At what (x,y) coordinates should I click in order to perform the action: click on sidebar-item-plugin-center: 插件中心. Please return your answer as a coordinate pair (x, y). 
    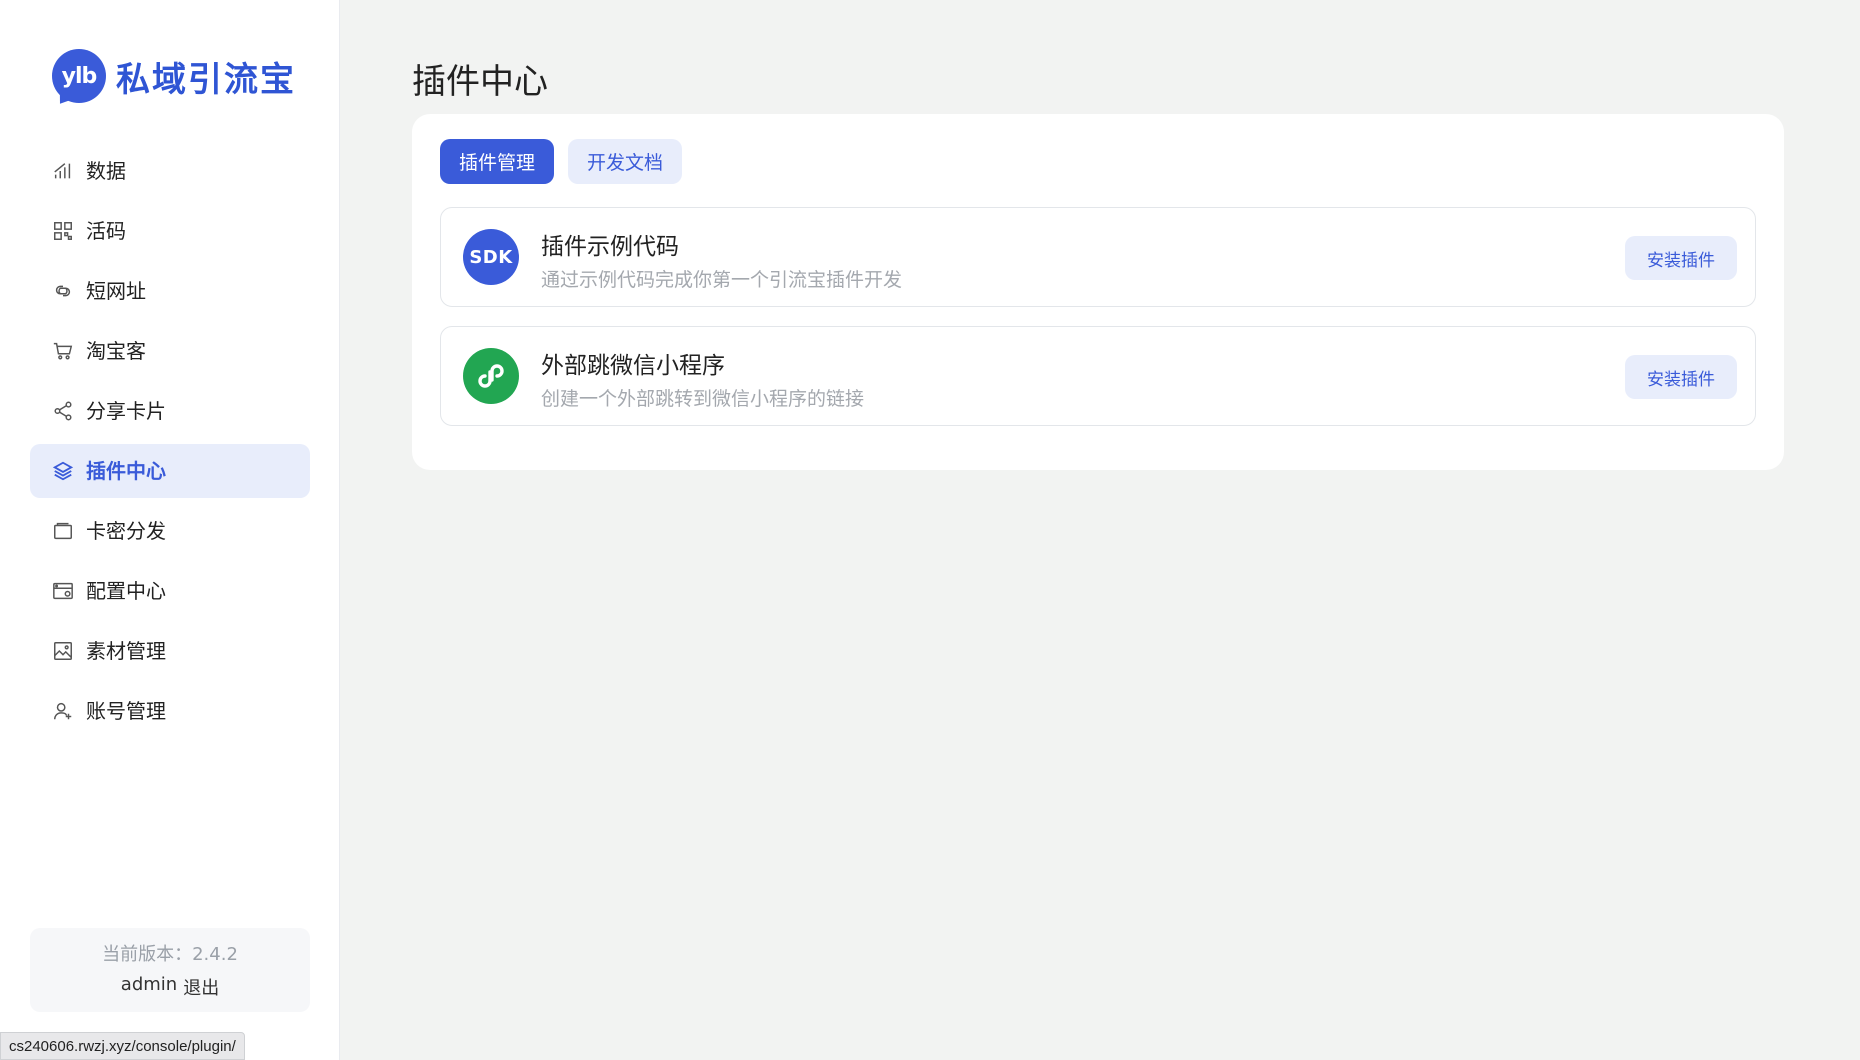
    Looking at the image, I should click on (170, 471).